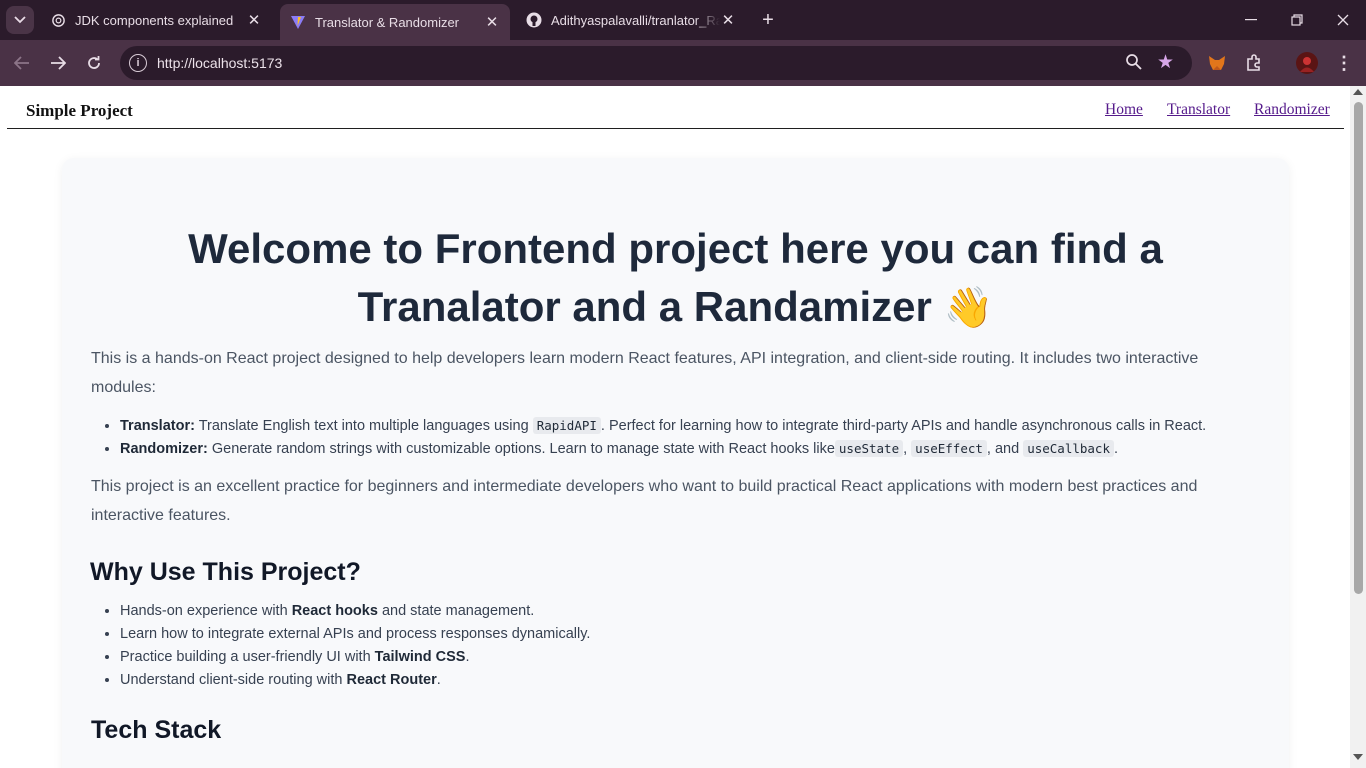  I want to click on why-heading: Why Use This Project?, so click(225, 572).